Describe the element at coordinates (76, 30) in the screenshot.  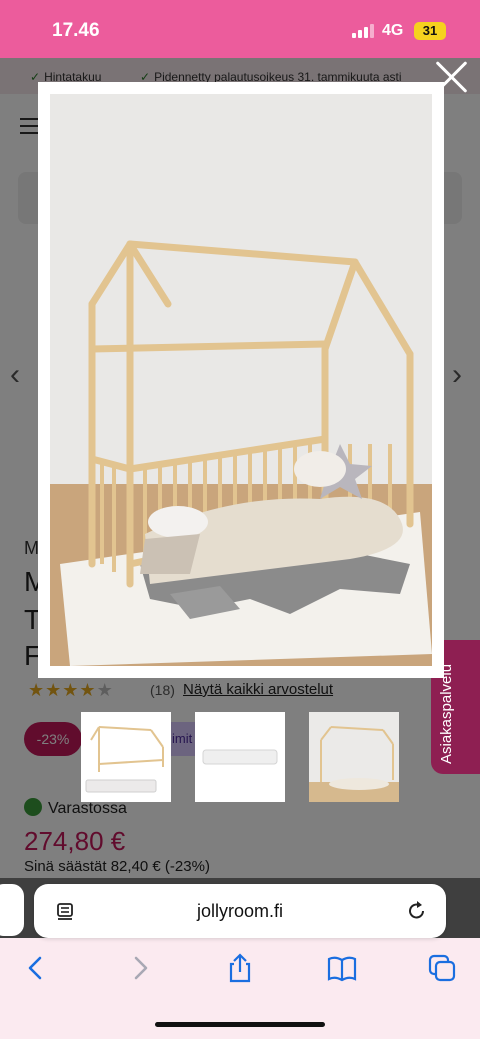
I see `status-time: 17.46` at that location.